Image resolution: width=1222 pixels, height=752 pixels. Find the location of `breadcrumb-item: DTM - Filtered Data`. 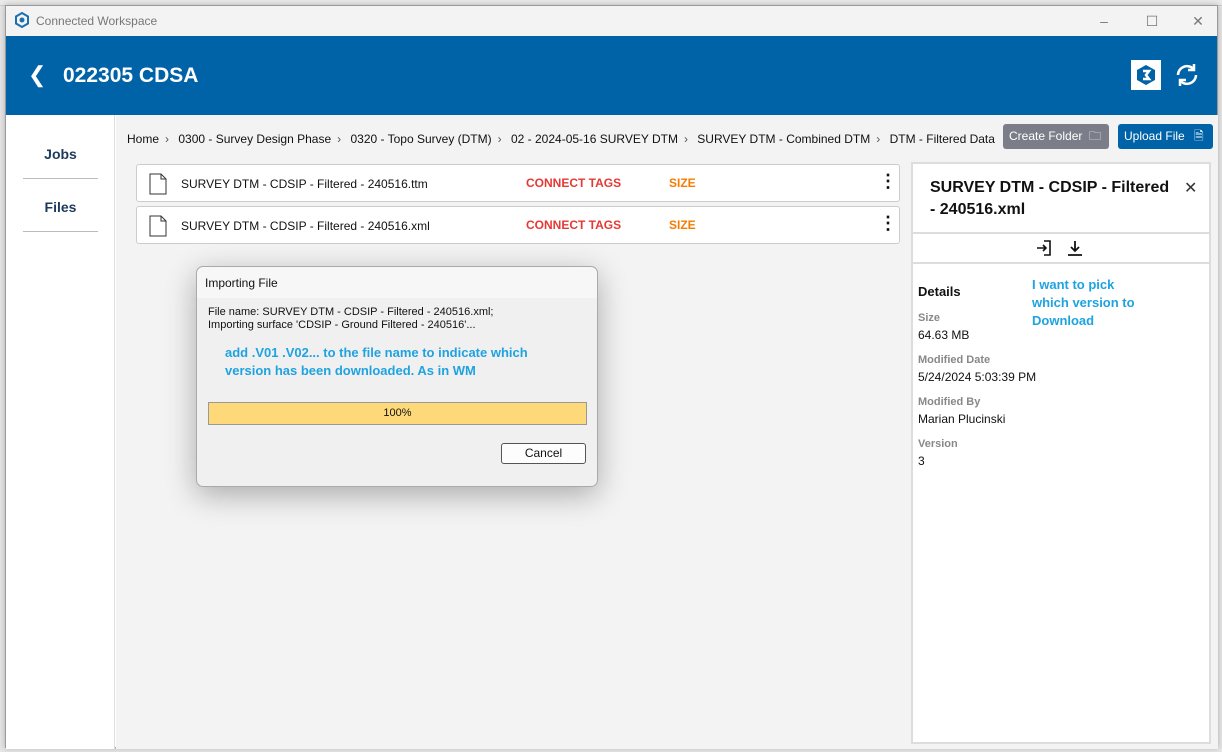

breadcrumb-item: DTM - Filtered Data is located at coordinates (942, 139).